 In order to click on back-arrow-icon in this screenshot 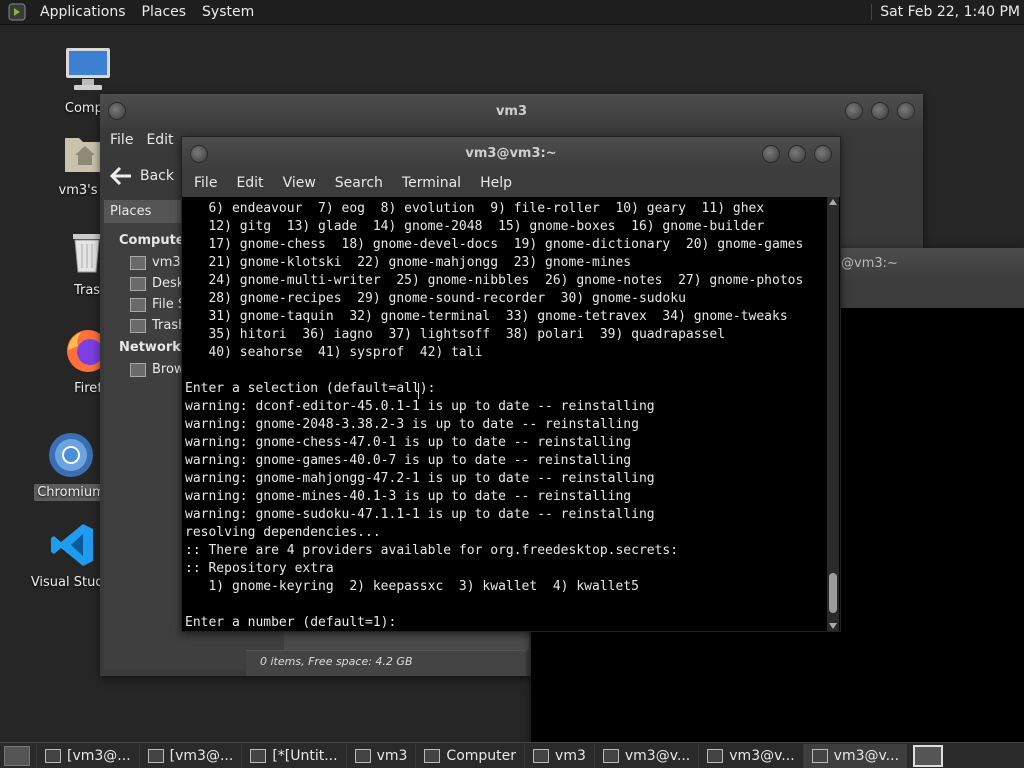, I will do `click(120, 176)`.